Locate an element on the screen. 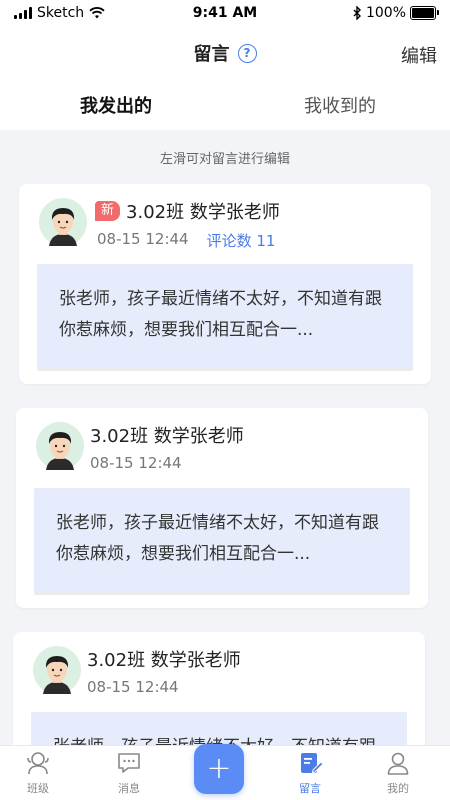 This screenshot has height=800, width=450. tab-received: 我收到的 is located at coordinates (340, 105).